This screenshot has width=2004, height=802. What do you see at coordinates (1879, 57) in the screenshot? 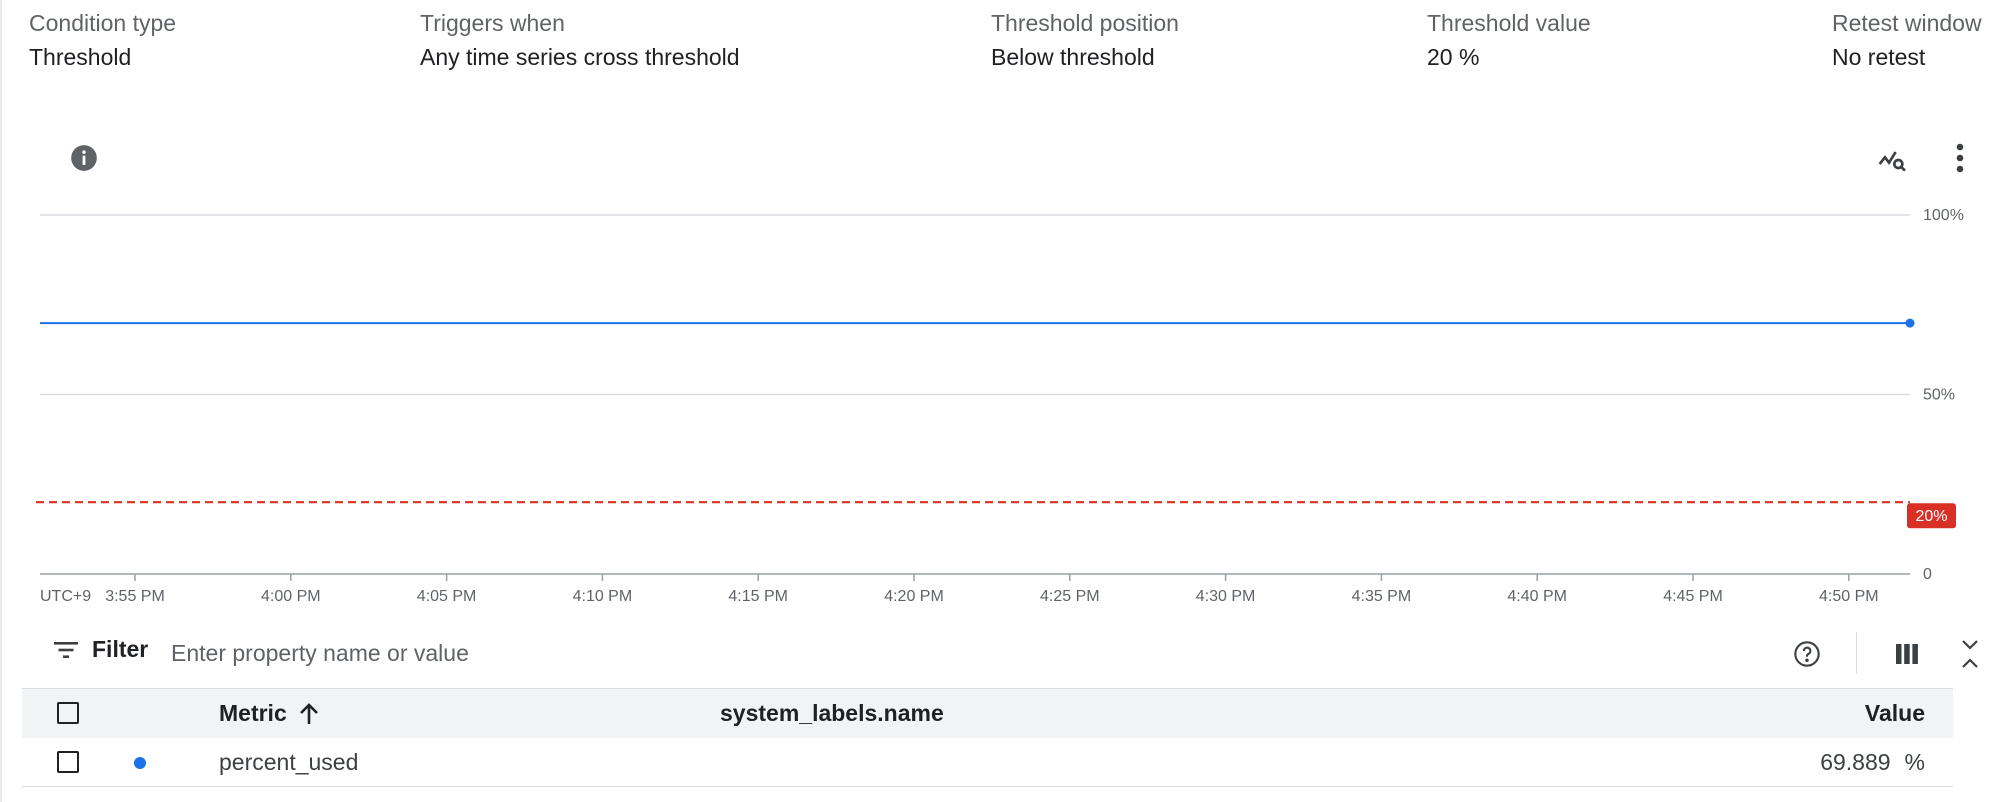
I see `summary-value: No retest` at bounding box center [1879, 57].